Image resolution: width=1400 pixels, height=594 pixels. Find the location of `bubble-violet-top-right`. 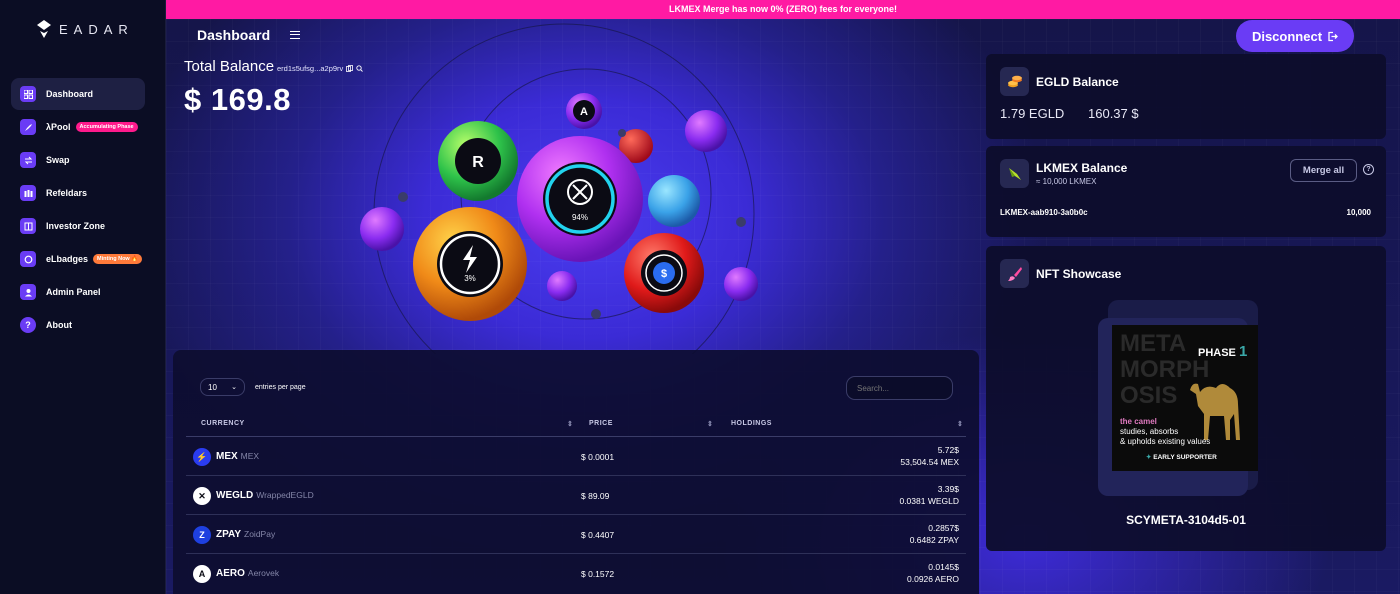

bubble-violet-top-right is located at coordinates (706, 131).